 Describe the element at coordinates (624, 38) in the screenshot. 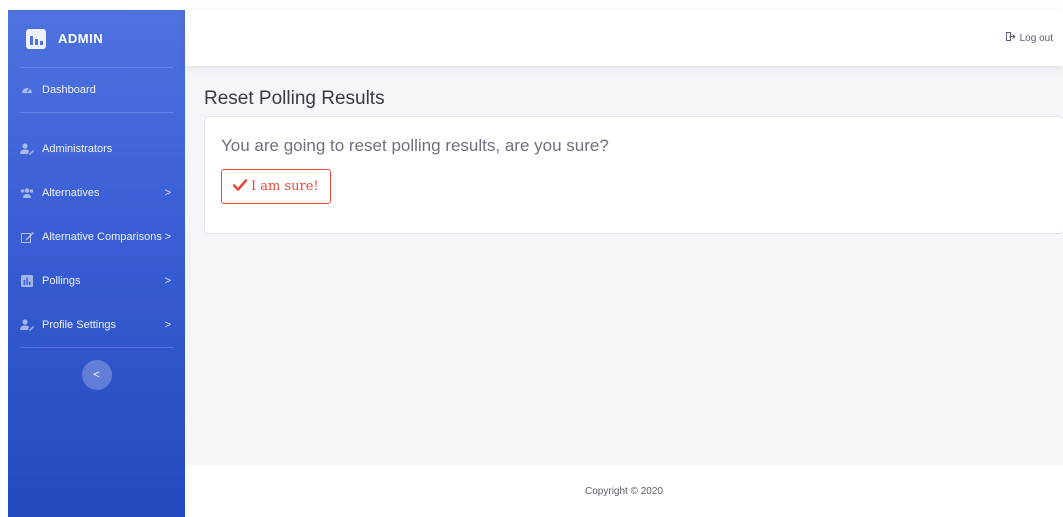

I see `topbar: Log out` at that location.